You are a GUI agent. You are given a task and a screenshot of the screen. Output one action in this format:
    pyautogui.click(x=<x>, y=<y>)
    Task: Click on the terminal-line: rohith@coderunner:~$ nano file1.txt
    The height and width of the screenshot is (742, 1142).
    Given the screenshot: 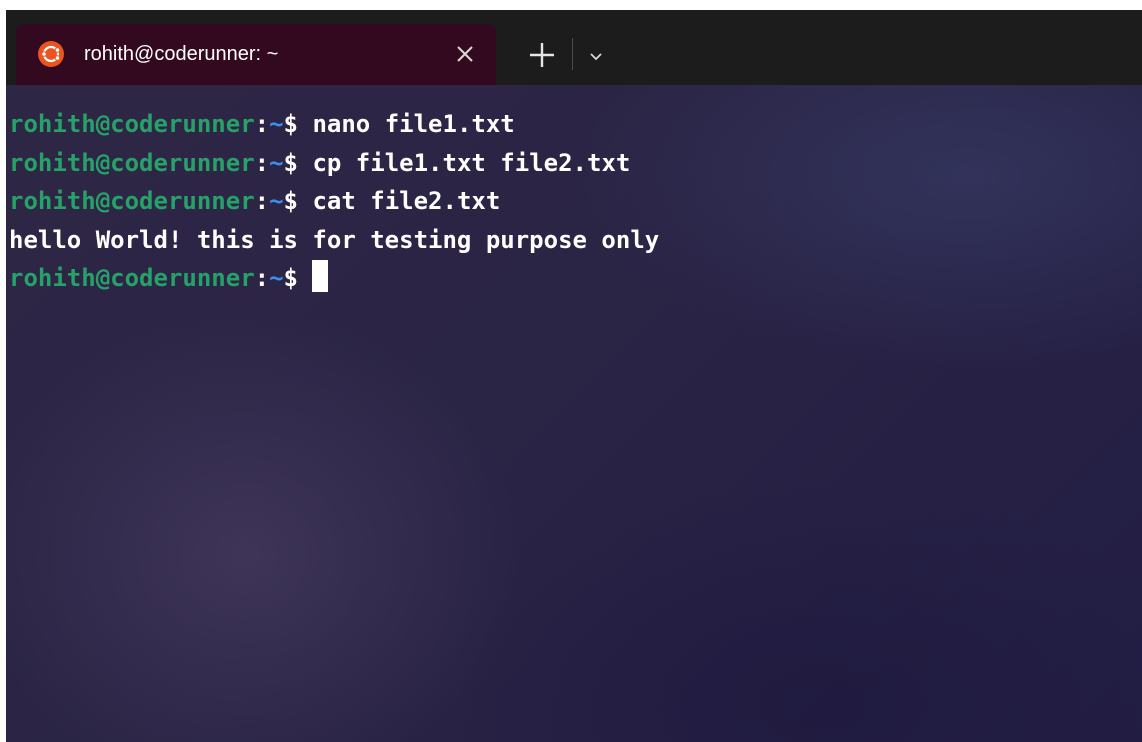 What is the action you would take?
    pyautogui.click(x=334, y=124)
    